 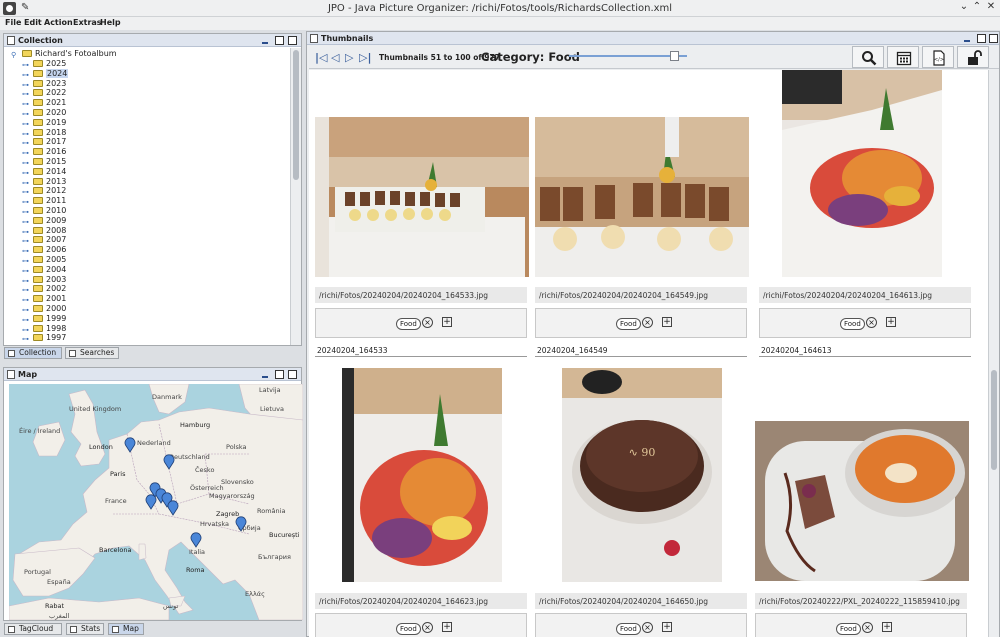 I want to click on tree-year-2024: ⊶ 2024, so click(x=151, y=73).